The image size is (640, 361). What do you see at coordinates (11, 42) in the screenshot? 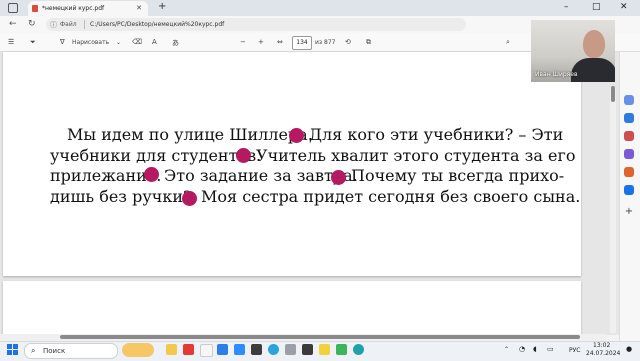
I see `contents-icon: ☰` at bounding box center [11, 42].